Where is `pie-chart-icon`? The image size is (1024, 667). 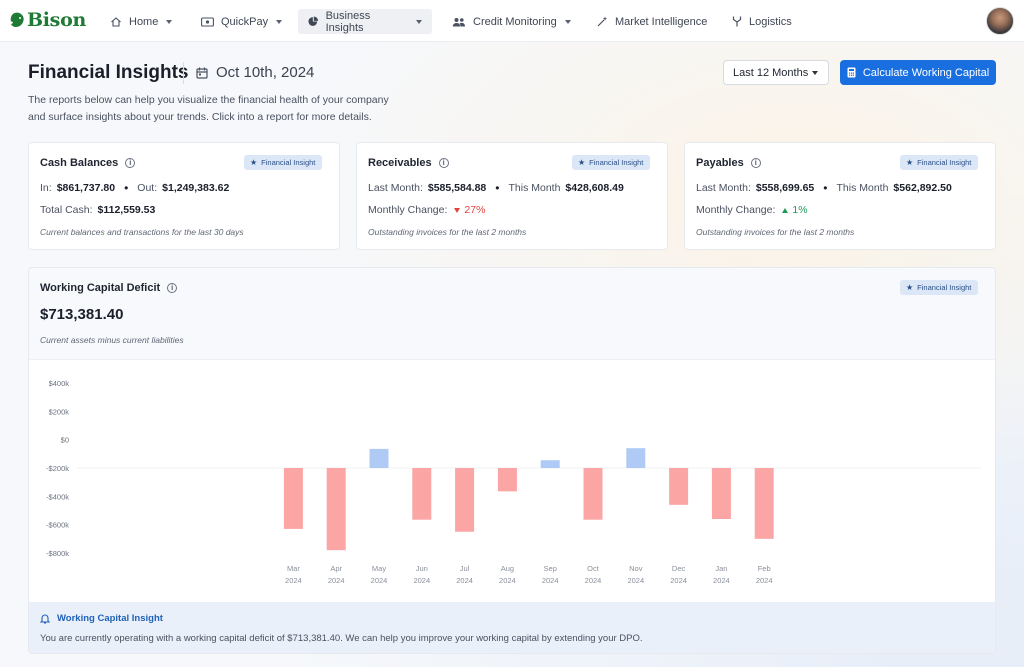
pie-chart-icon is located at coordinates (313, 21).